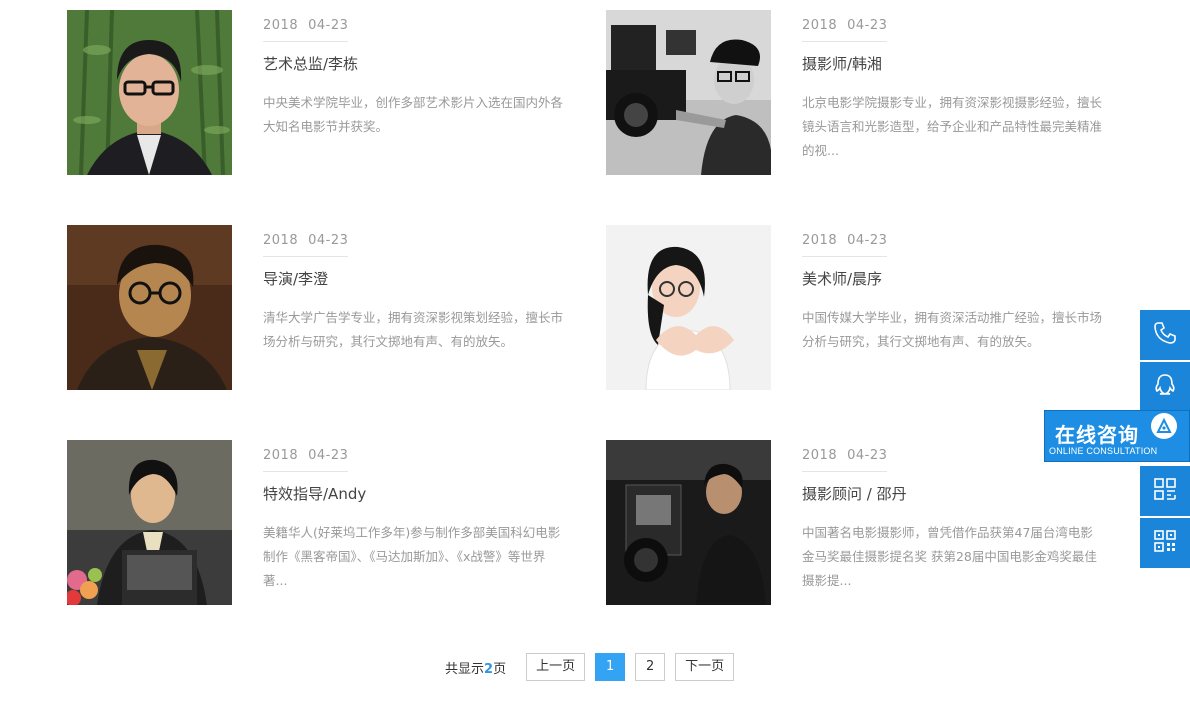  I want to click on next-page-button: 下一页, so click(705, 667).